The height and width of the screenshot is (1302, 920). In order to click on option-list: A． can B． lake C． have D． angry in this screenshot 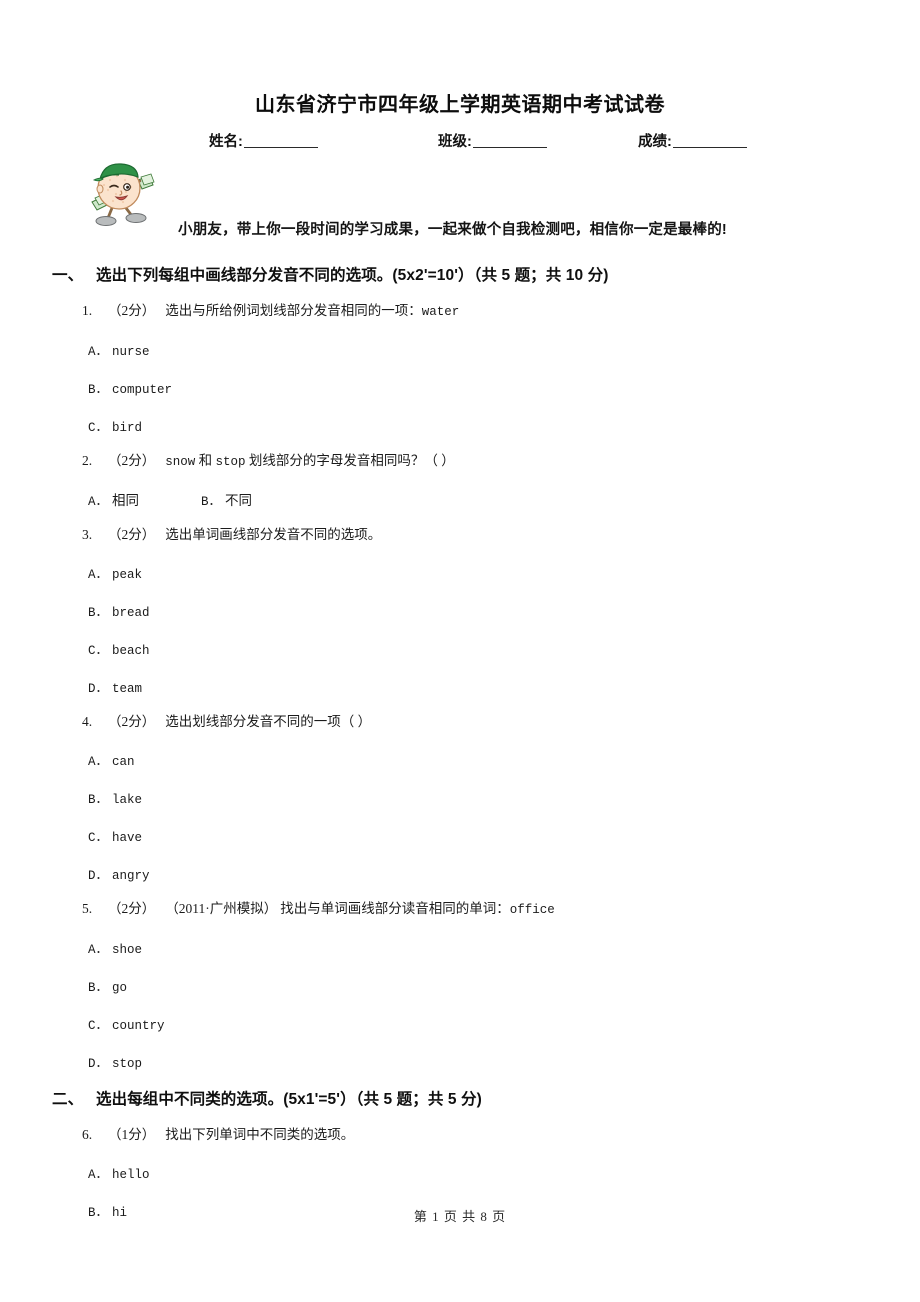, I will do `click(501, 816)`.